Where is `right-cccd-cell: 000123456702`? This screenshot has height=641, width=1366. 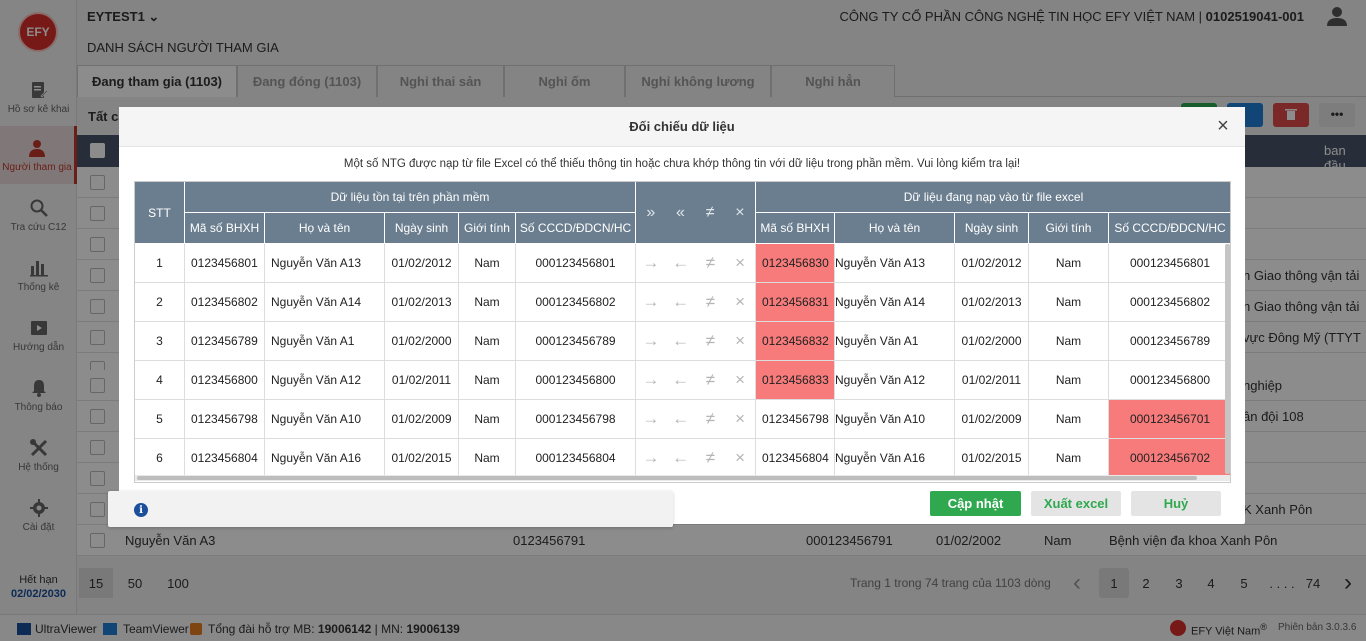 right-cccd-cell: 000123456702 is located at coordinates (1169, 458).